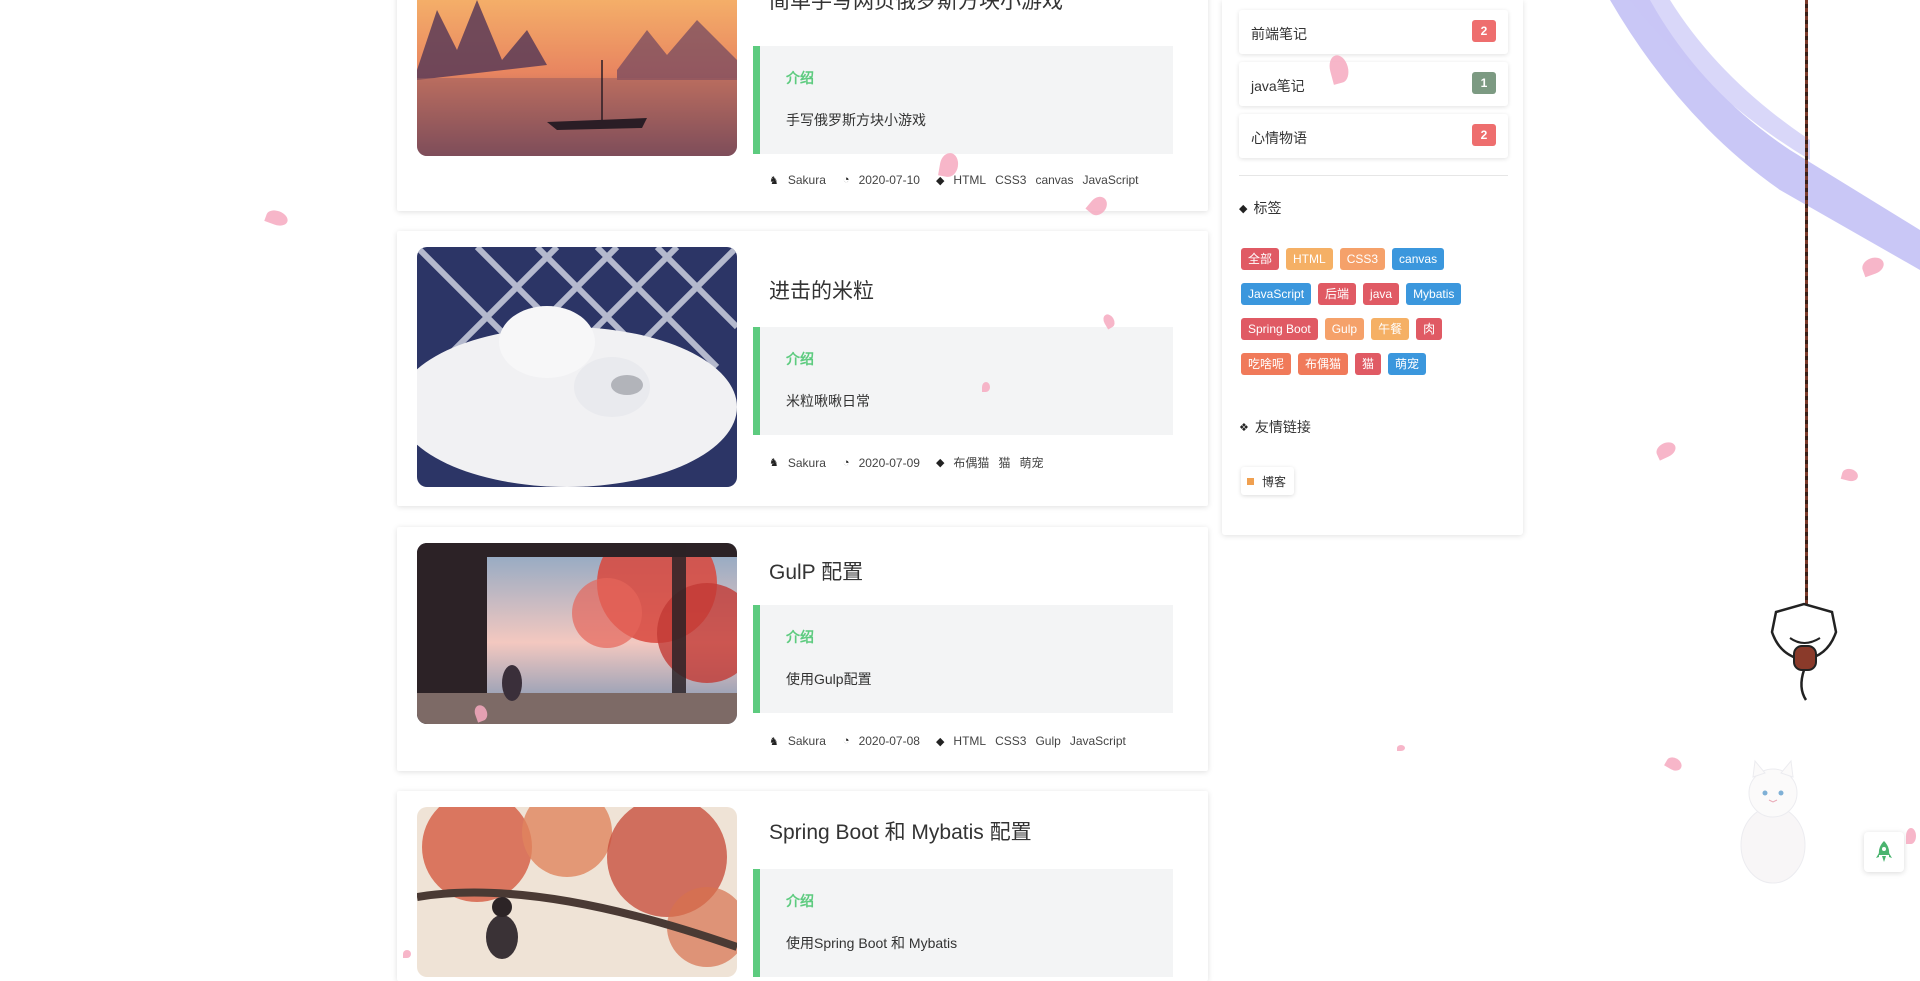 This screenshot has height=981, width=1920. What do you see at coordinates (1765, 135) in the screenshot?
I see `ribbon-decoration` at bounding box center [1765, 135].